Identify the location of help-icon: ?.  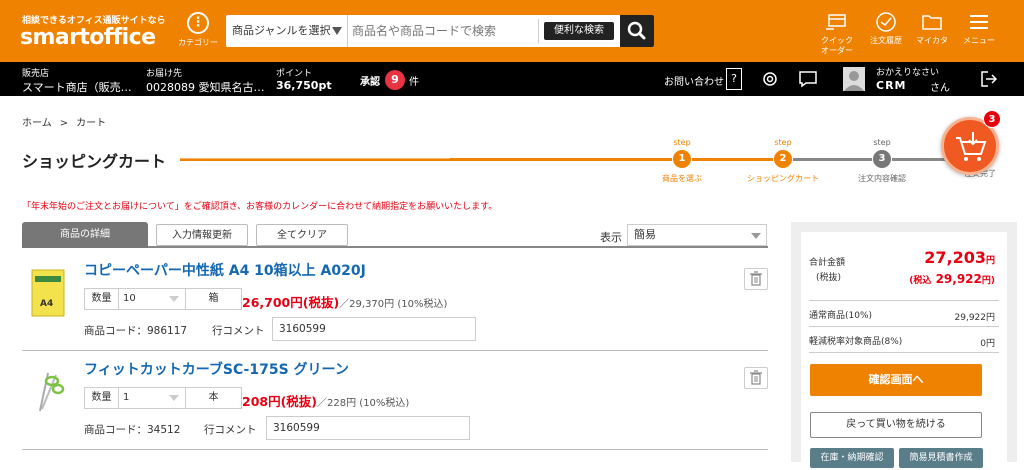
(734, 79).